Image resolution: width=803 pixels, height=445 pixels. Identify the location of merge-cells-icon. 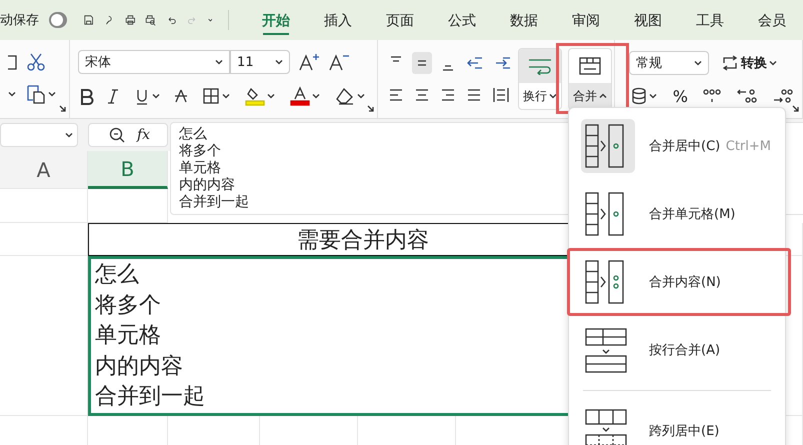
(589, 66).